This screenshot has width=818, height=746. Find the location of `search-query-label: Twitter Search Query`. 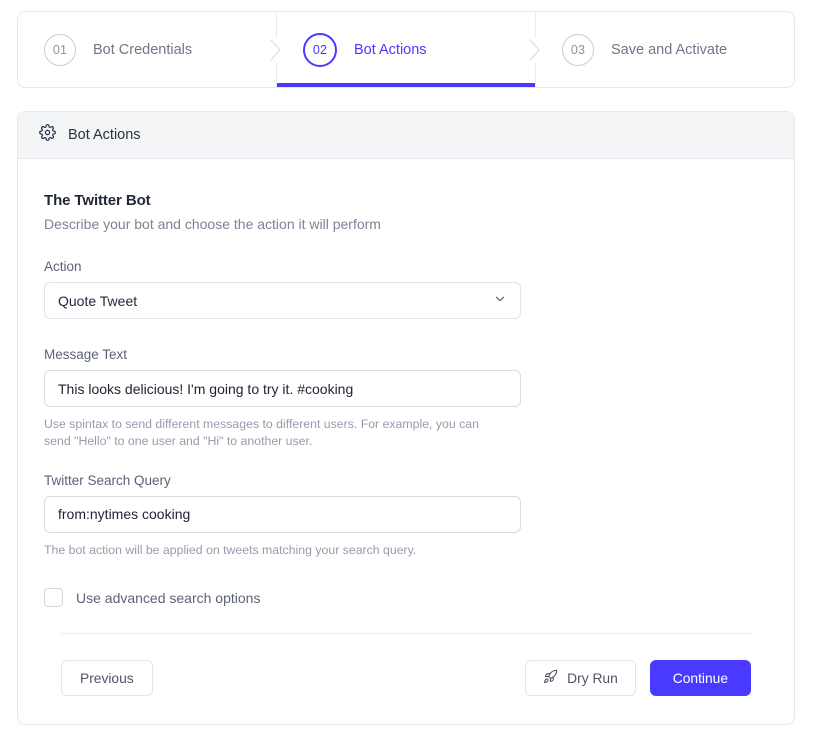

search-query-label: Twitter Search Query is located at coordinates (107, 480).